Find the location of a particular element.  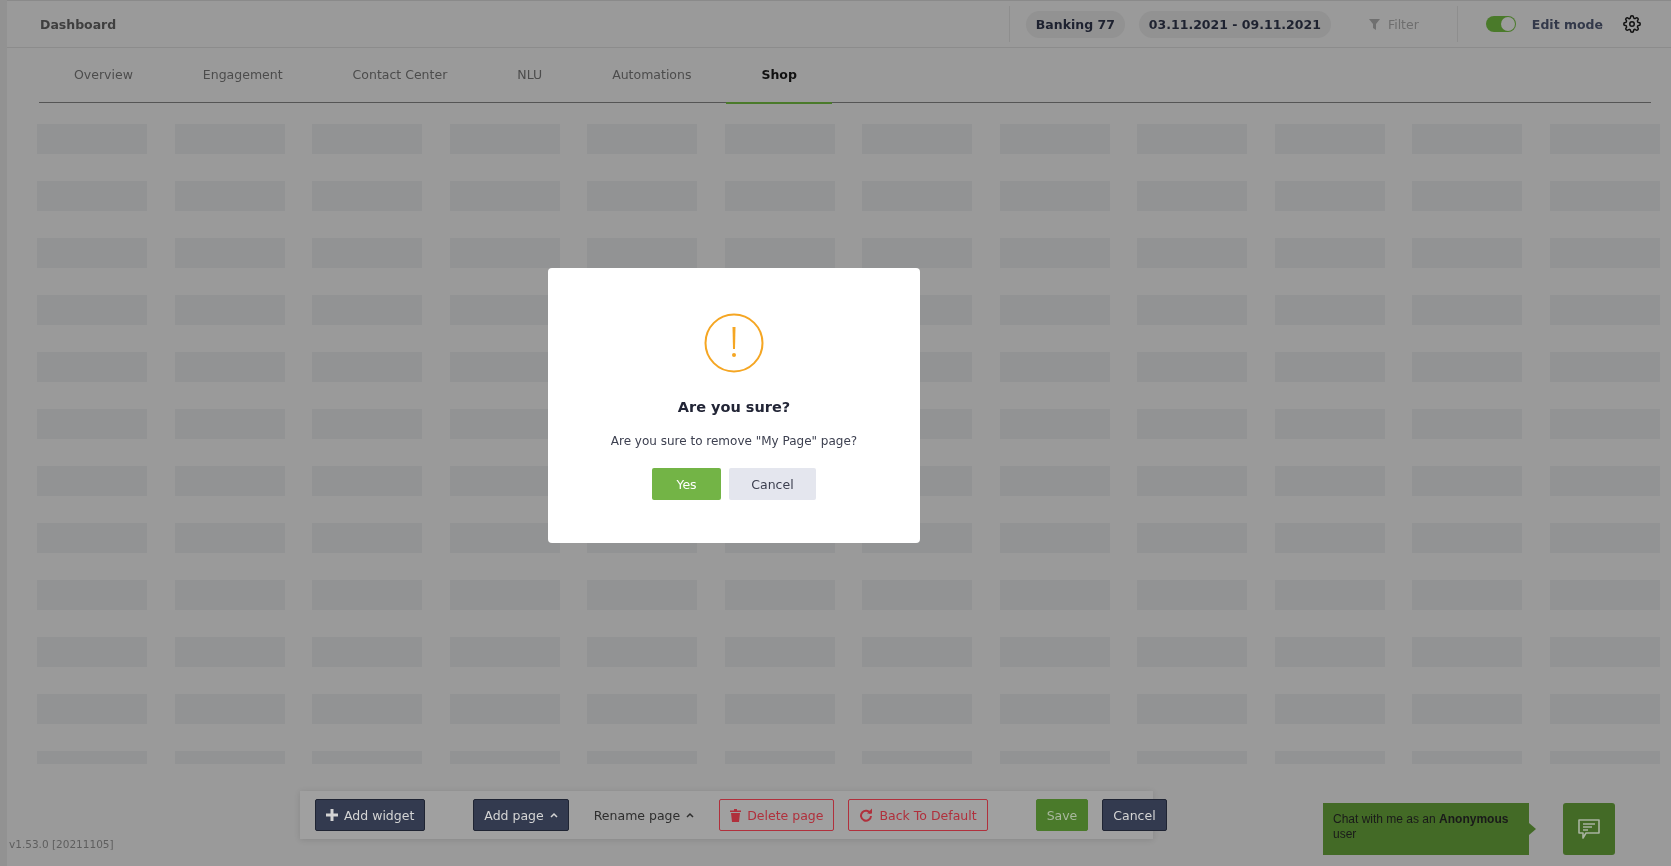

warning-icon is located at coordinates (734, 343).